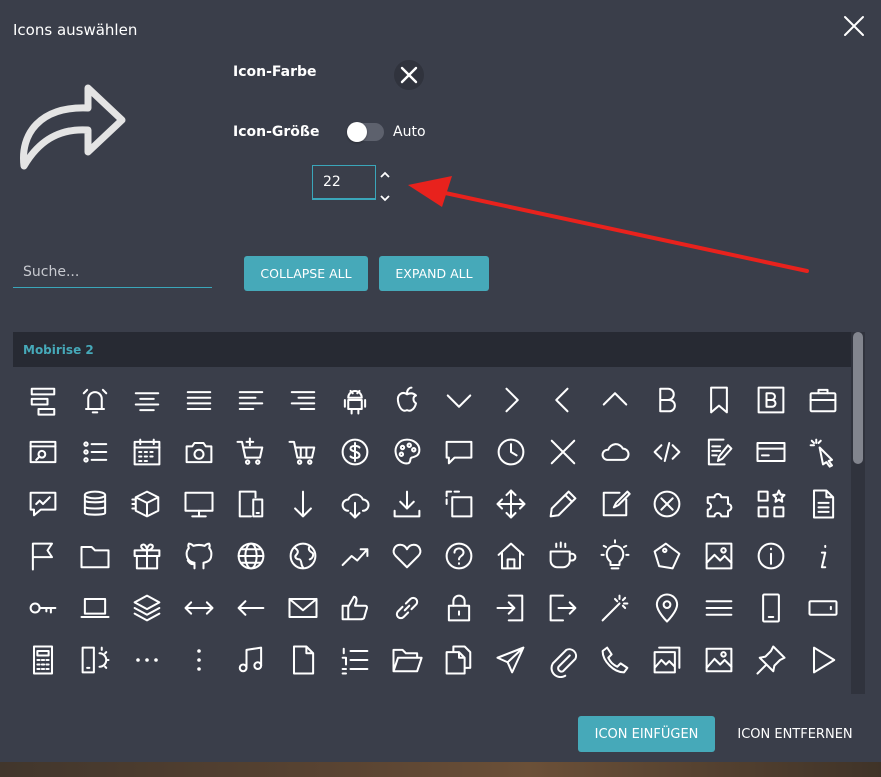 The height and width of the screenshot is (777, 881). I want to click on scrollbar-thumb, so click(858, 398).